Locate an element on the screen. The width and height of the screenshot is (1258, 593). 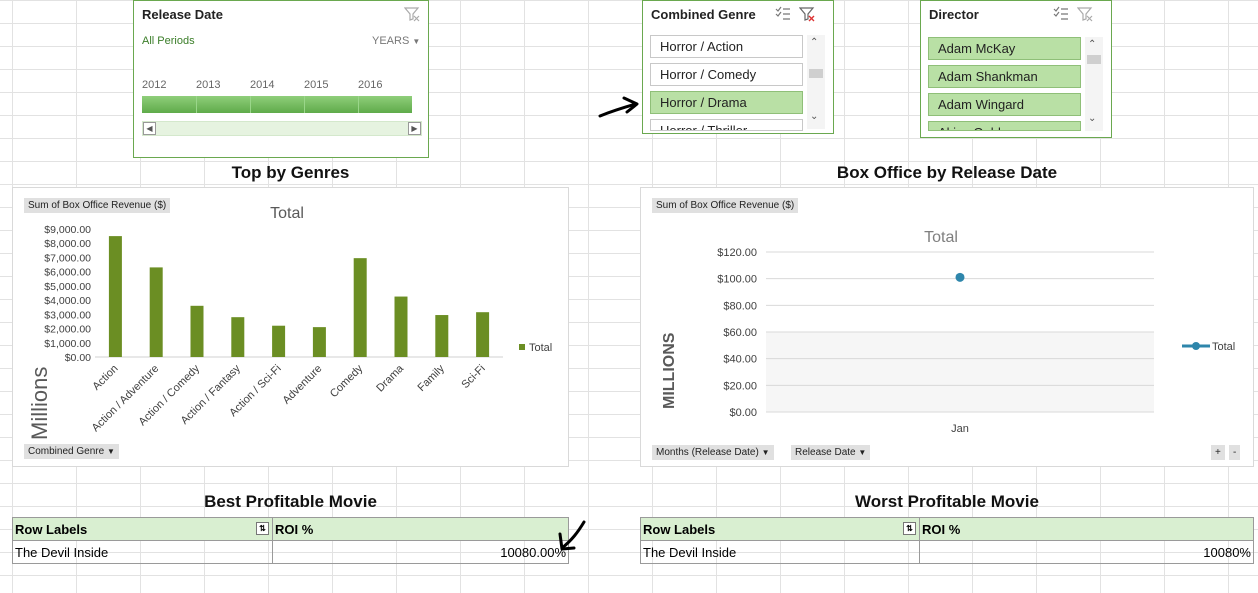
scroll-left-icon: ◀ is located at coordinates (149, 128).